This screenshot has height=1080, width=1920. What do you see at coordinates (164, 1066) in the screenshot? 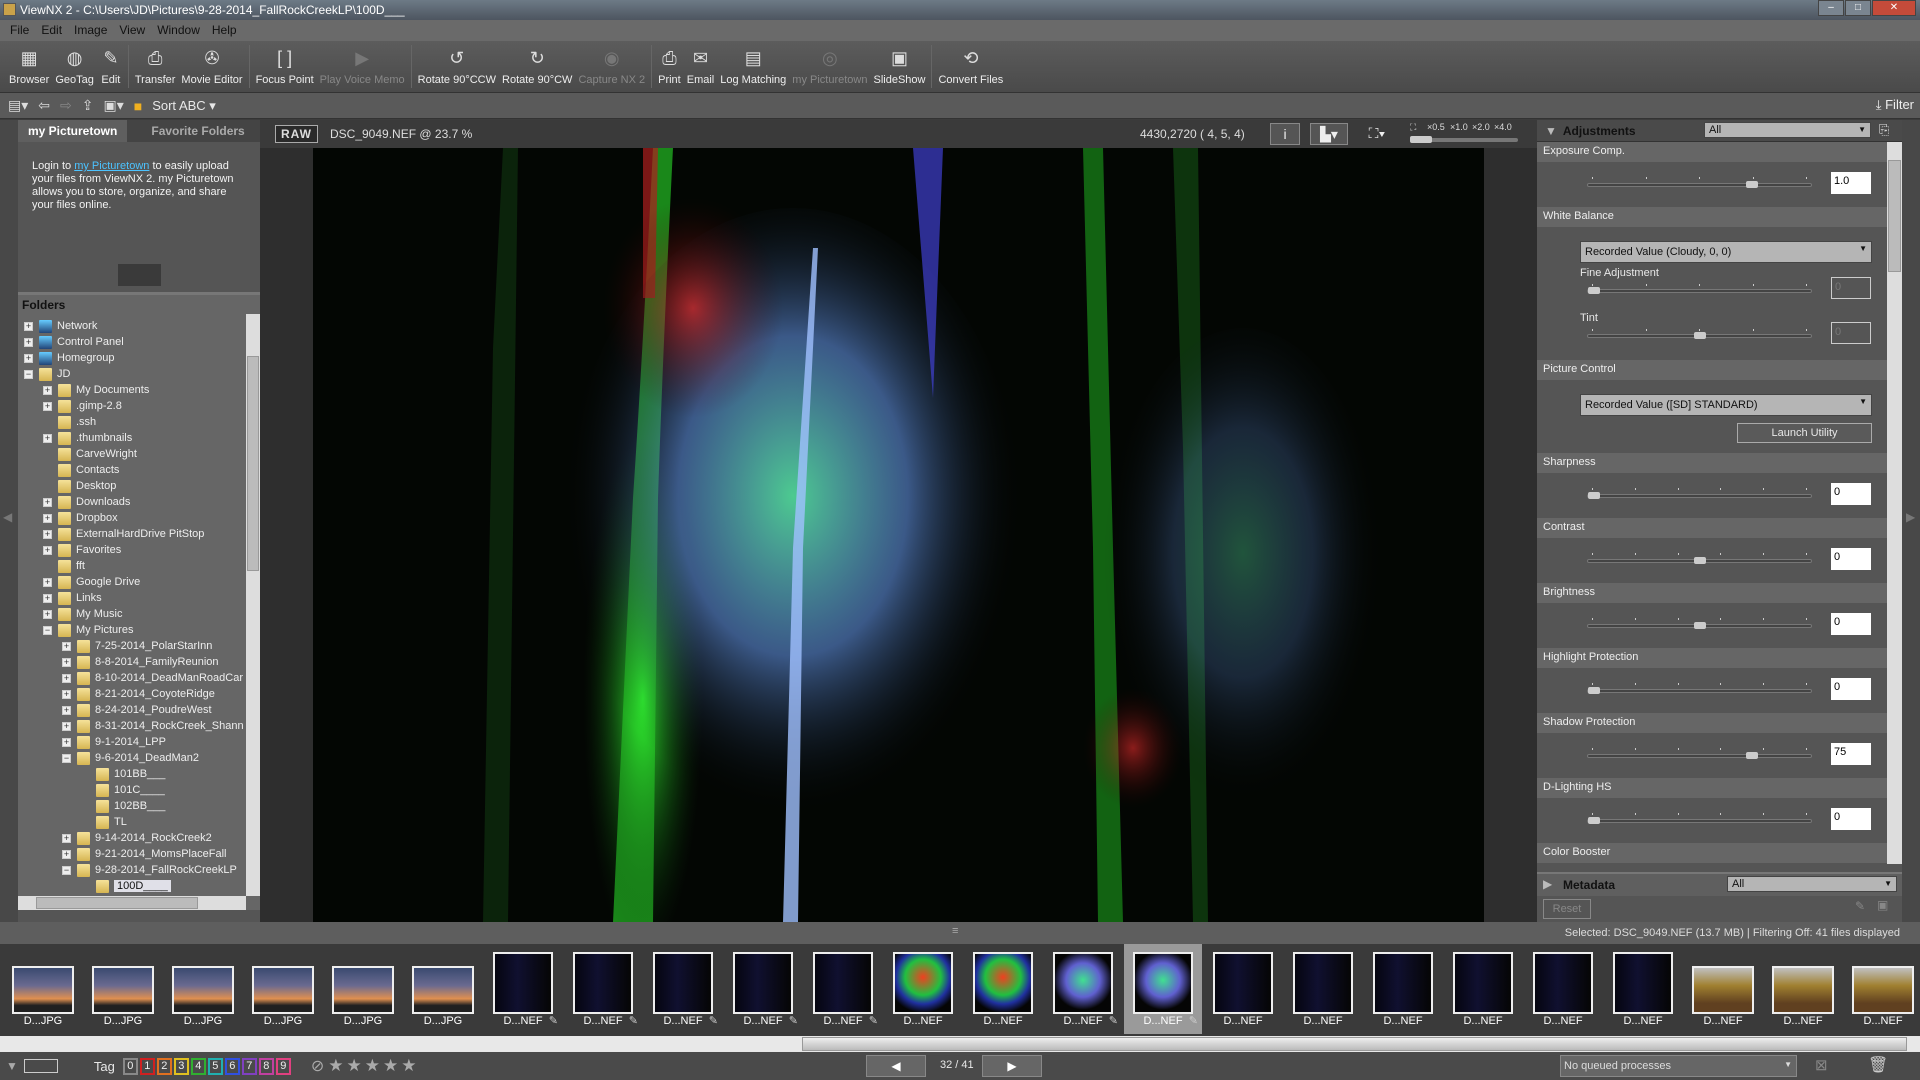
I see `tag-2: 2` at bounding box center [164, 1066].